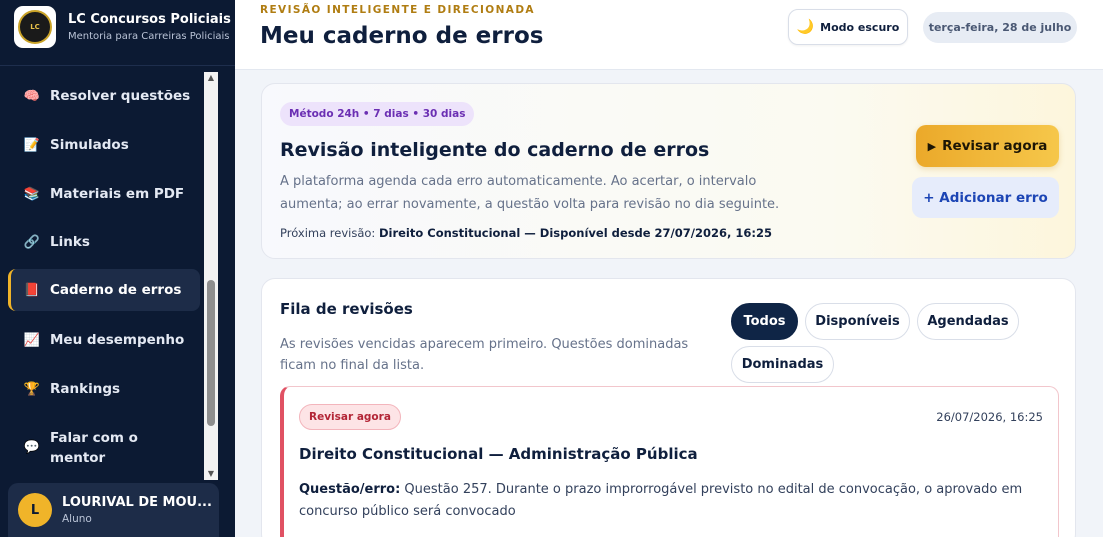 This screenshot has height=537, width=1103. I want to click on trophy-icon: 🏆, so click(32, 389).